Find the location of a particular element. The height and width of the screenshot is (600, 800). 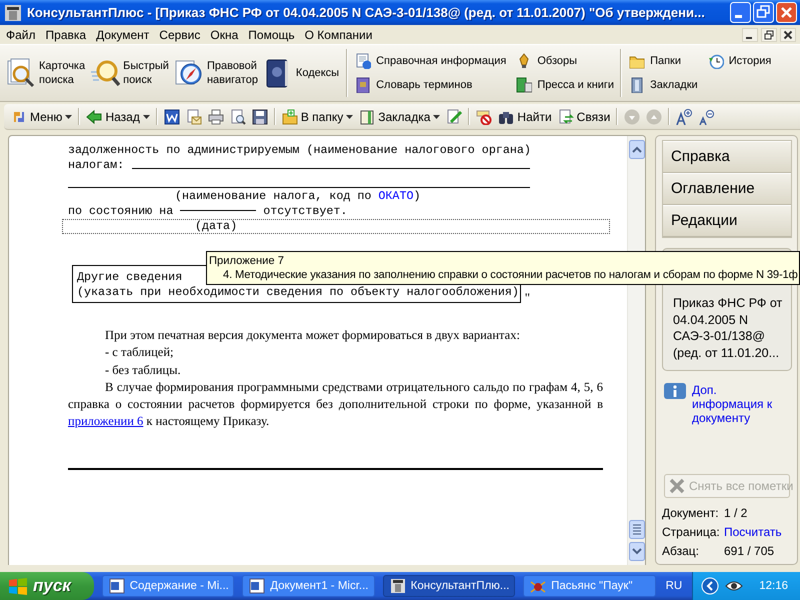

language-indicator: RU is located at coordinates (674, 586).